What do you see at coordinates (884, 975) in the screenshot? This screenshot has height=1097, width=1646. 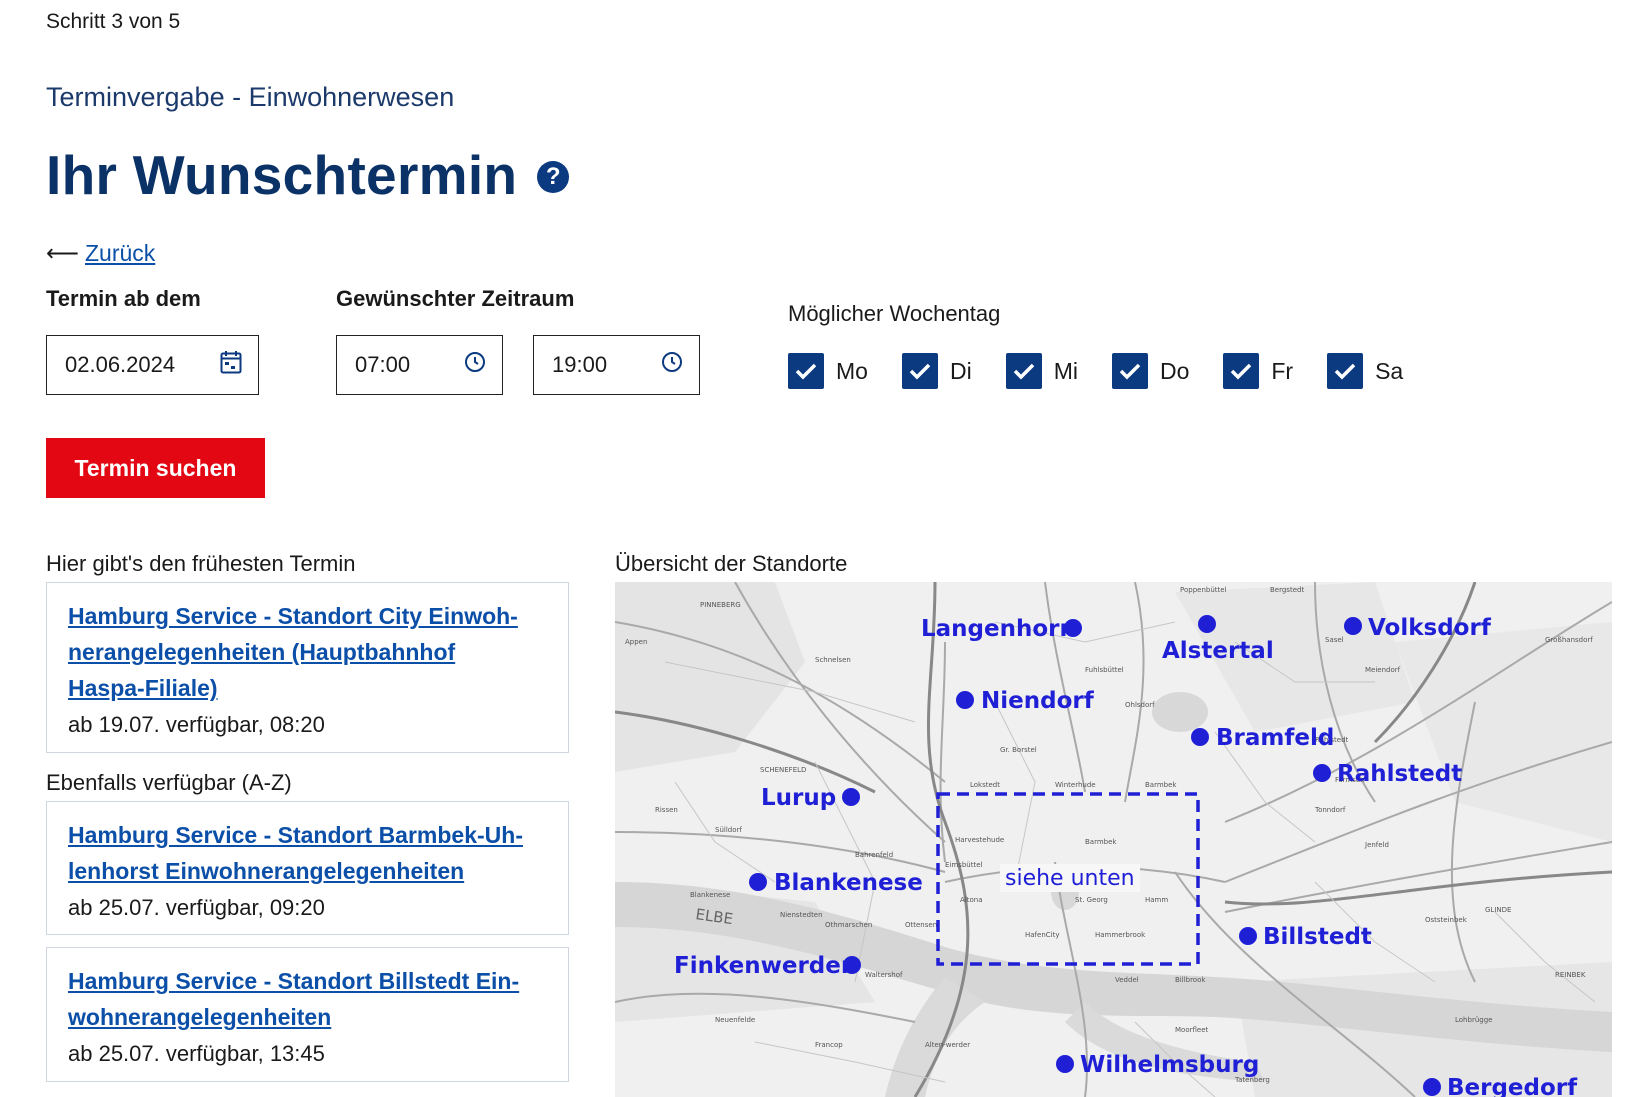 I see `svg-text: Waltershof` at bounding box center [884, 975].